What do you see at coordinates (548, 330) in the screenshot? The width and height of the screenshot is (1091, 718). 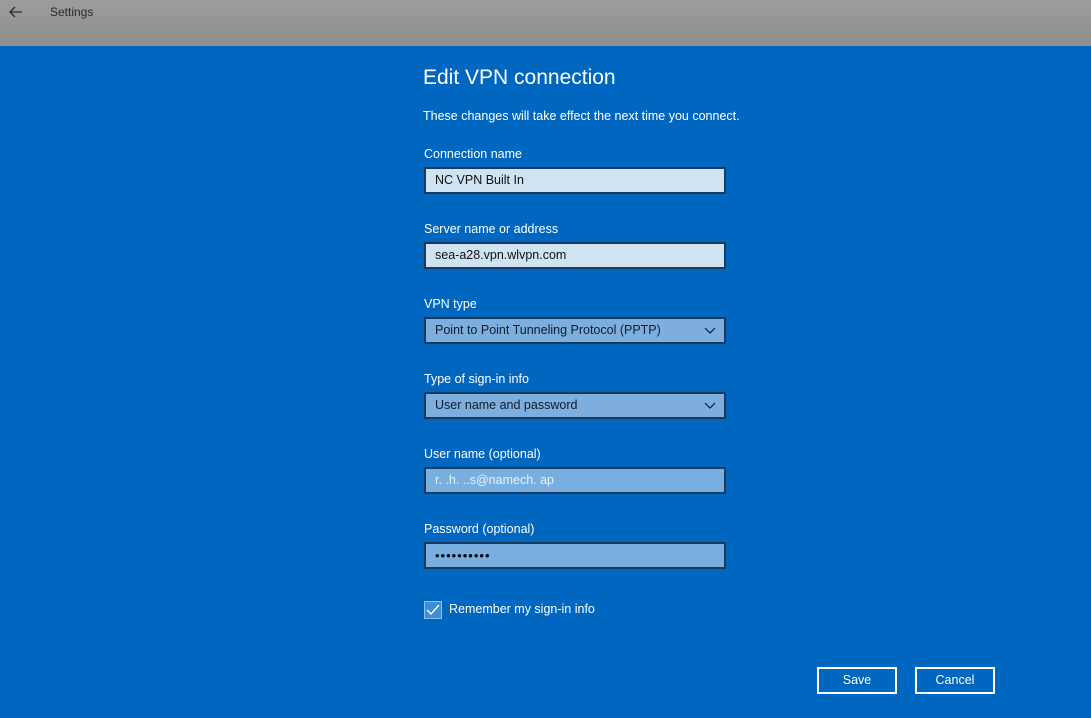 I see `vpn-type-value: Point to Point Tunneling Protocol (PPTP)` at bounding box center [548, 330].